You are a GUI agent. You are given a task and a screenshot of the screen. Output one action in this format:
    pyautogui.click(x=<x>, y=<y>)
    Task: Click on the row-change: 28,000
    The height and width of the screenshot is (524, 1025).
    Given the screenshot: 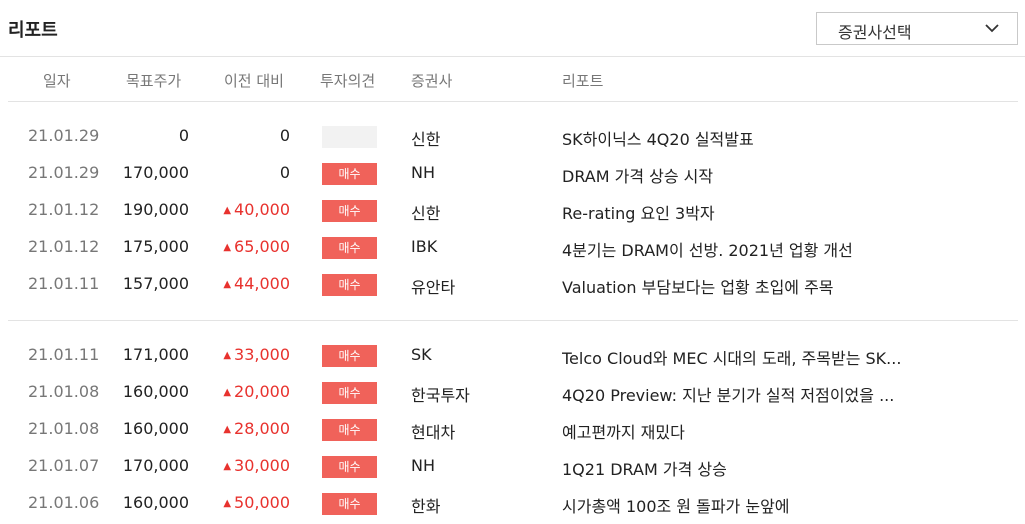 What is the action you would take?
    pyautogui.click(x=256, y=428)
    